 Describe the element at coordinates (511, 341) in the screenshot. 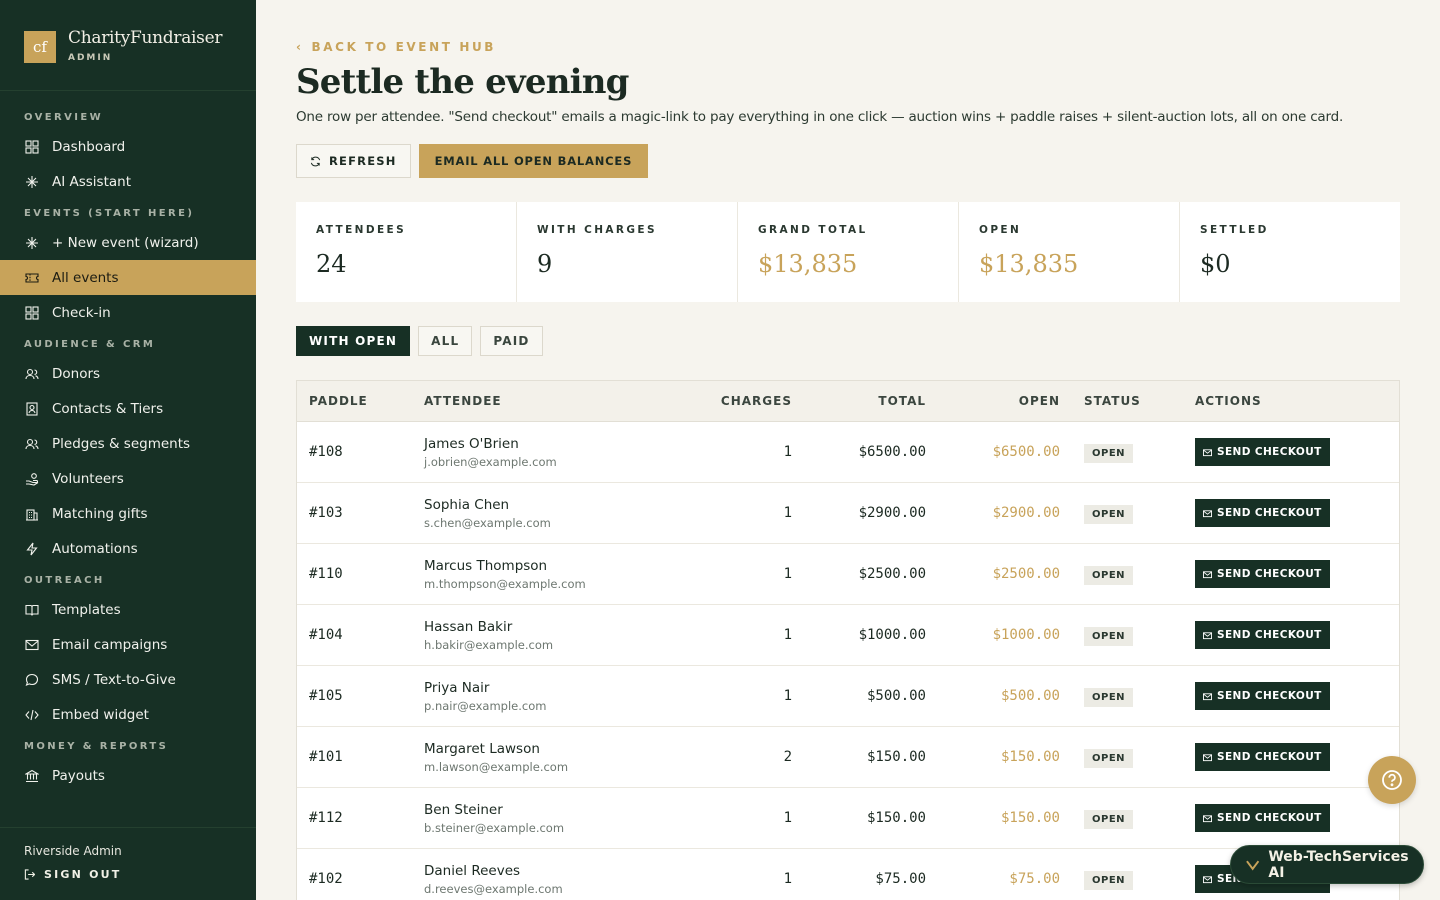

I see `filter-tab-paid: PAID` at that location.